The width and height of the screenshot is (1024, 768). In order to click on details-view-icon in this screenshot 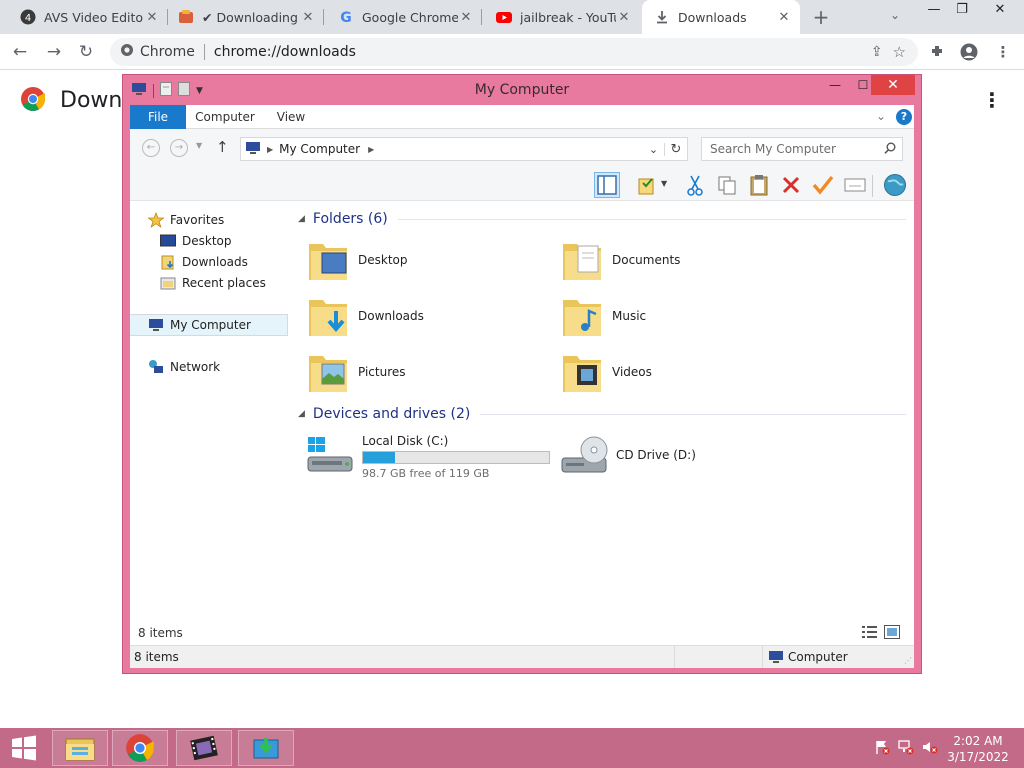, I will do `click(870, 633)`.